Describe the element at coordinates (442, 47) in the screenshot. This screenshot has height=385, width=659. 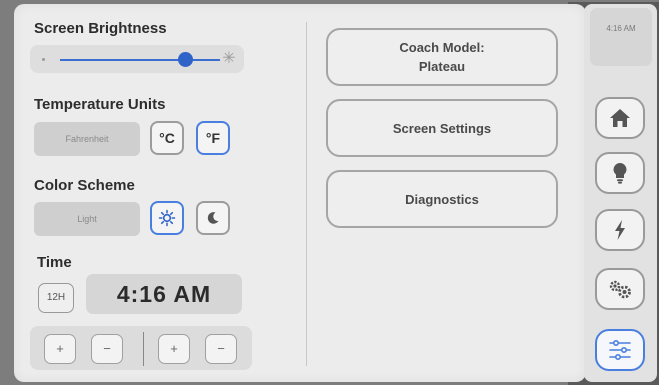
I see `coach-model-label: Coach Model:` at that location.